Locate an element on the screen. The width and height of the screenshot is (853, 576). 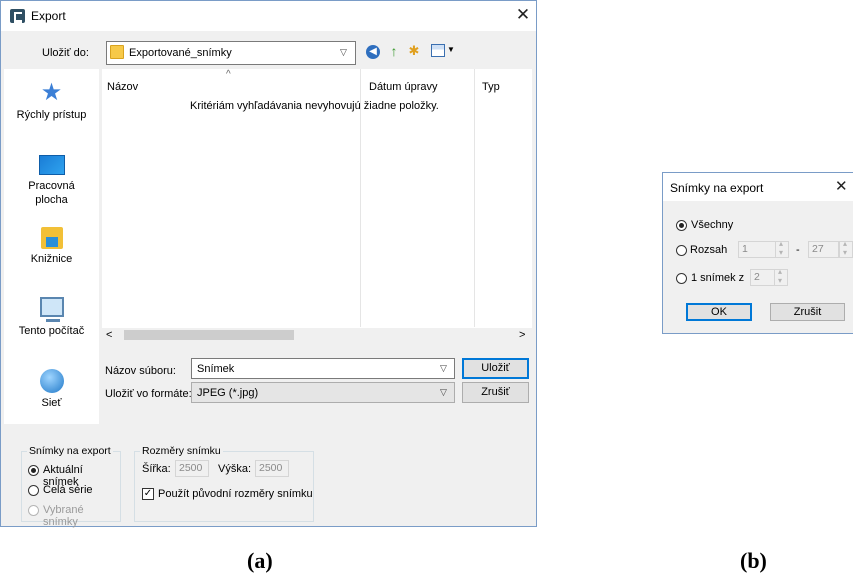
horizontal-scrollbar: < > is located at coordinates (317, 335).